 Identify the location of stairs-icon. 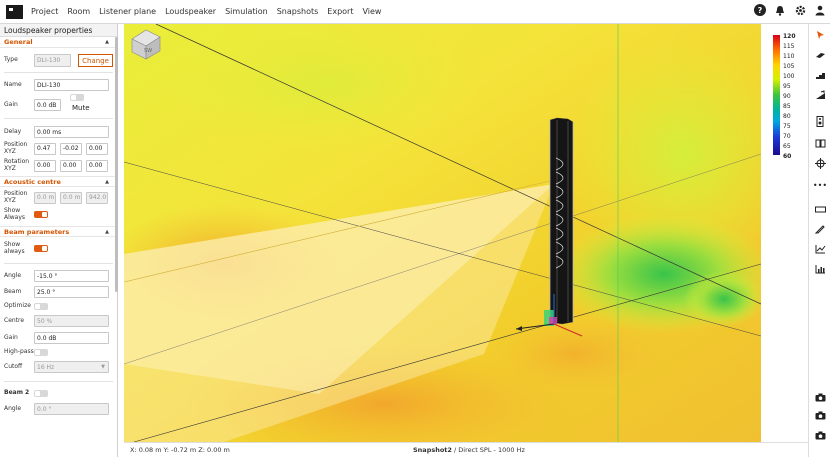
(820, 75).